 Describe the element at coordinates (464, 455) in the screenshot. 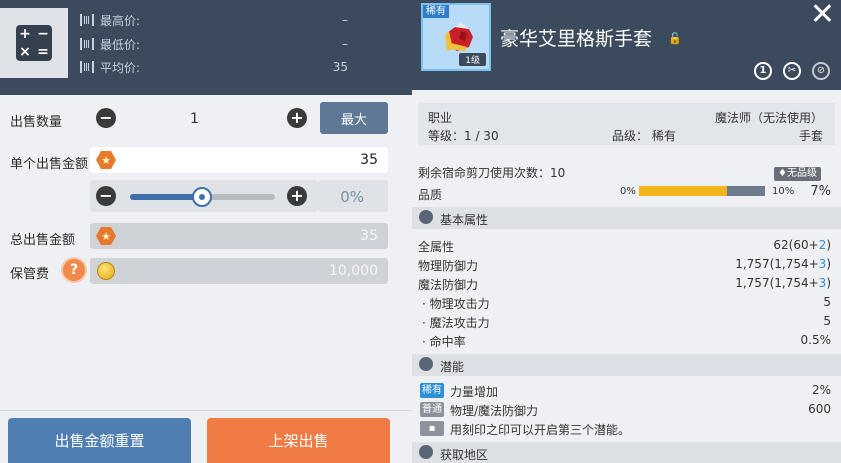

I see `obtain-title: 获取地区` at that location.